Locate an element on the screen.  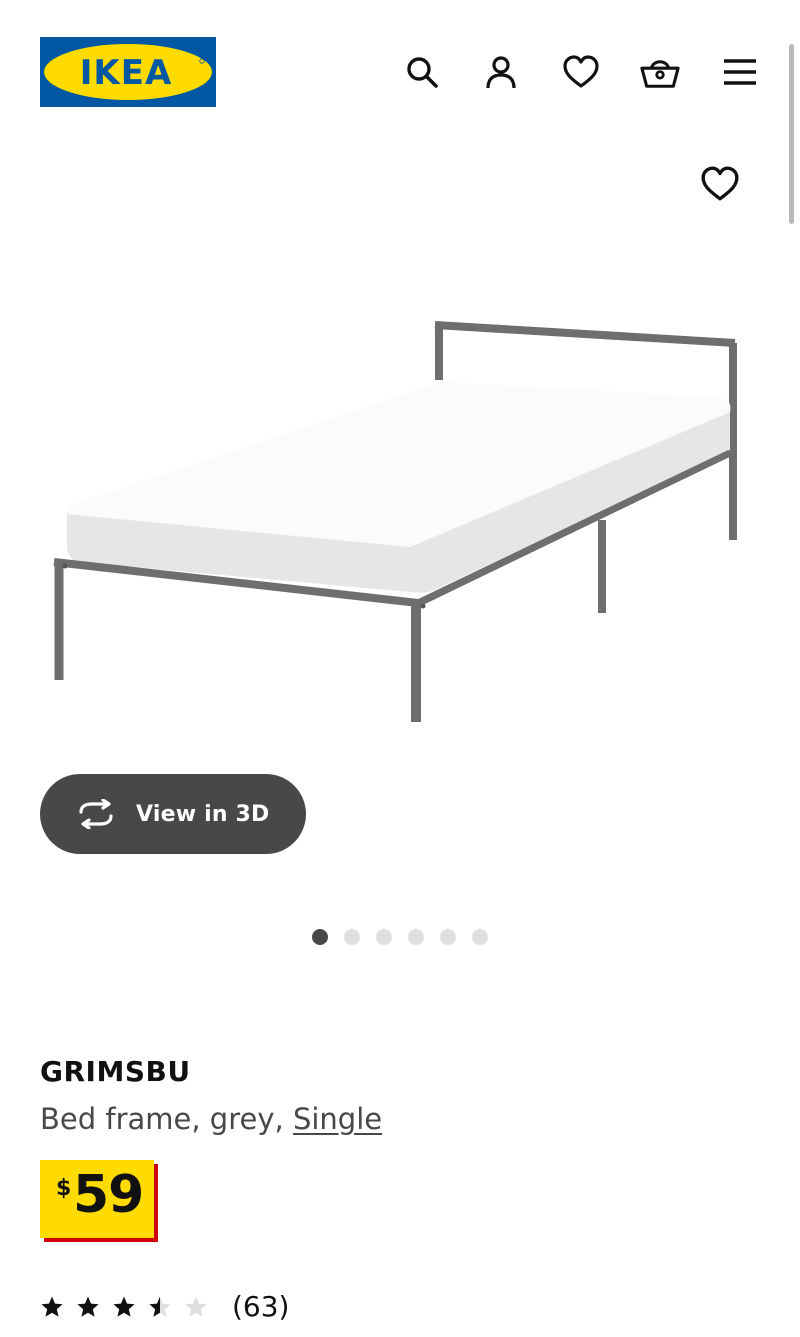
product-name: GRIMSBU is located at coordinates (115, 1071).